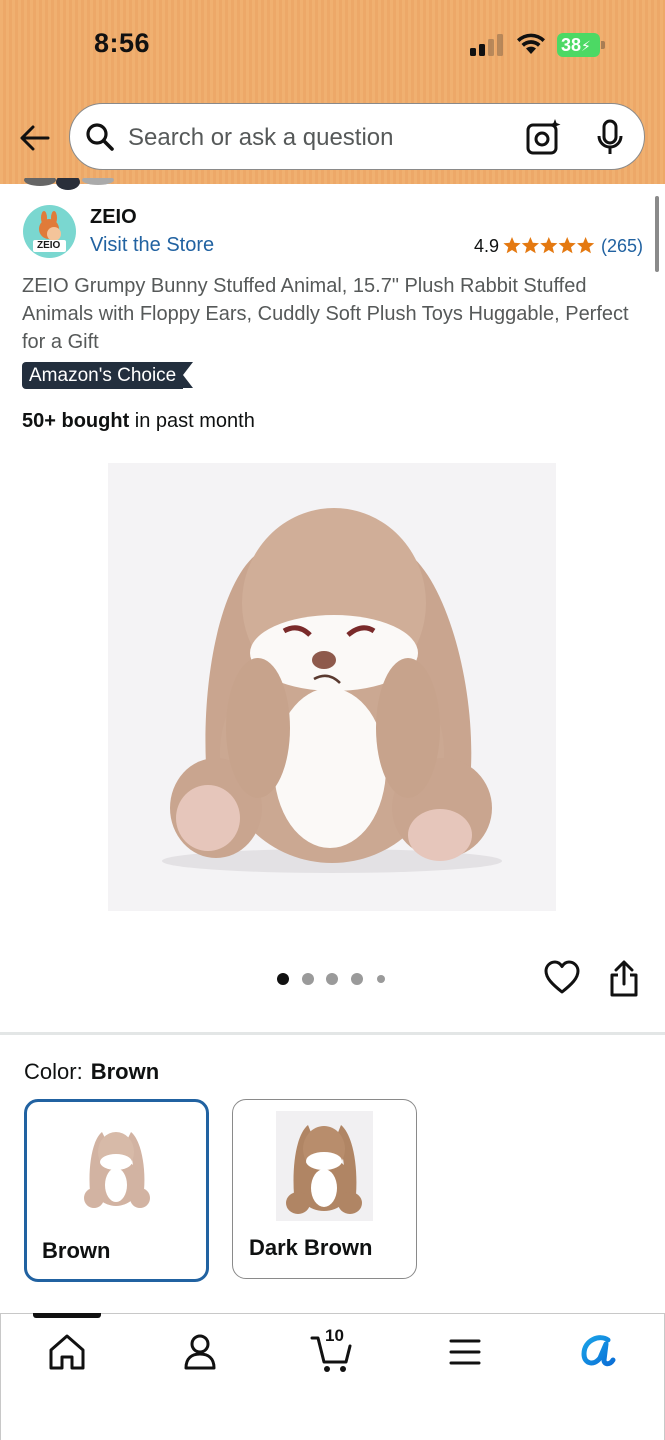 This screenshot has height=1440, width=665. What do you see at coordinates (549, 246) in the screenshot?
I see `star-rating-icon` at bounding box center [549, 246].